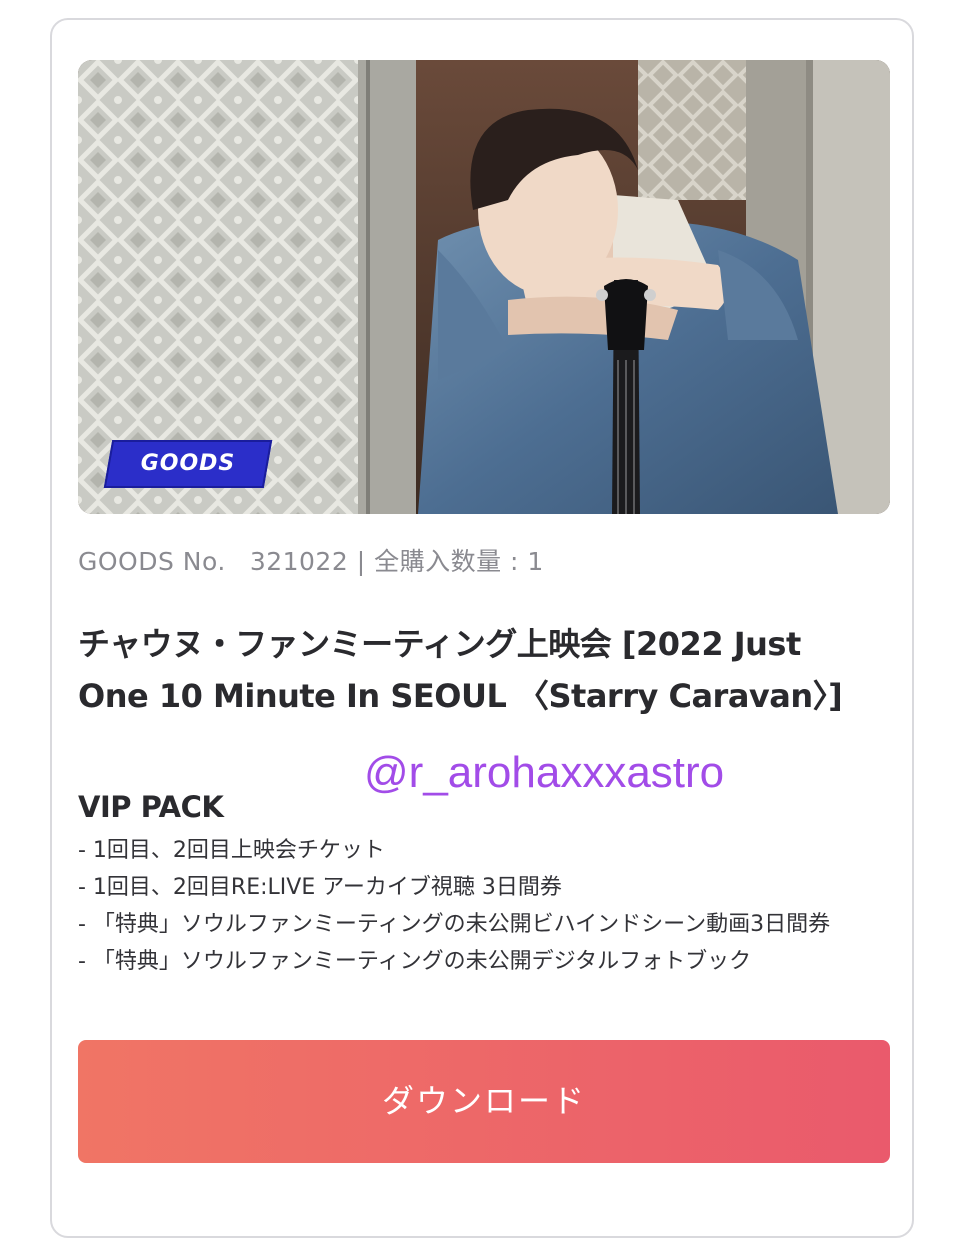  What do you see at coordinates (459, 561) in the screenshot?
I see `purchase-count: 全購入数量 : 1` at bounding box center [459, 561].